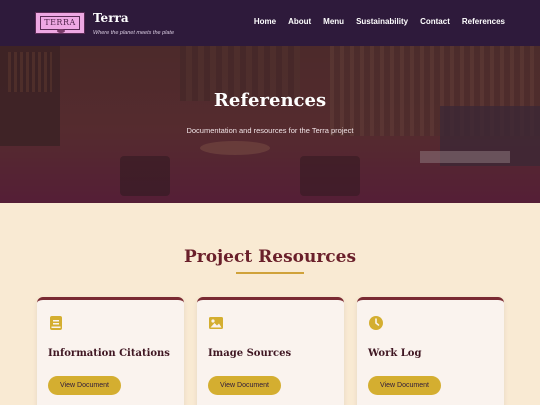 This screenshot has height=405, width=540. What do you see at coordinates (56, 323) in the screenshot?
I see `book-icon` at bounding box center [56, 323].